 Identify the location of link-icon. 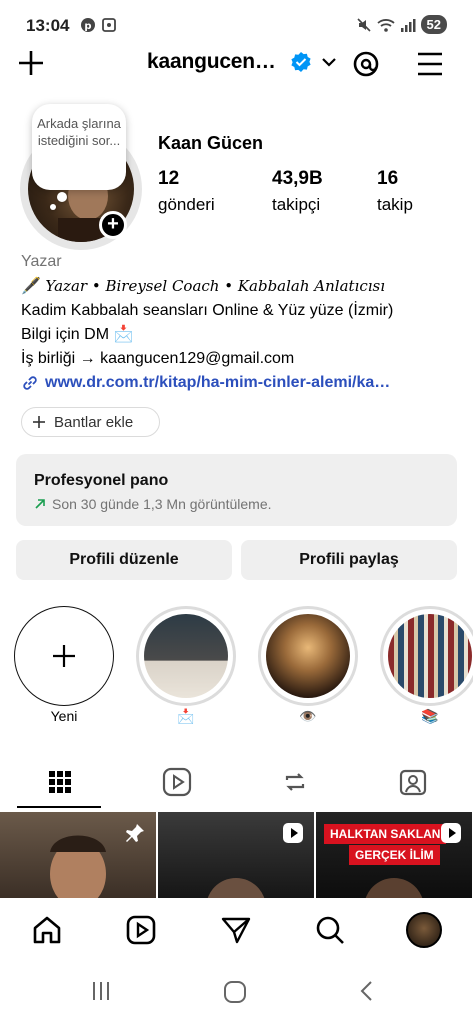
(30, 383).